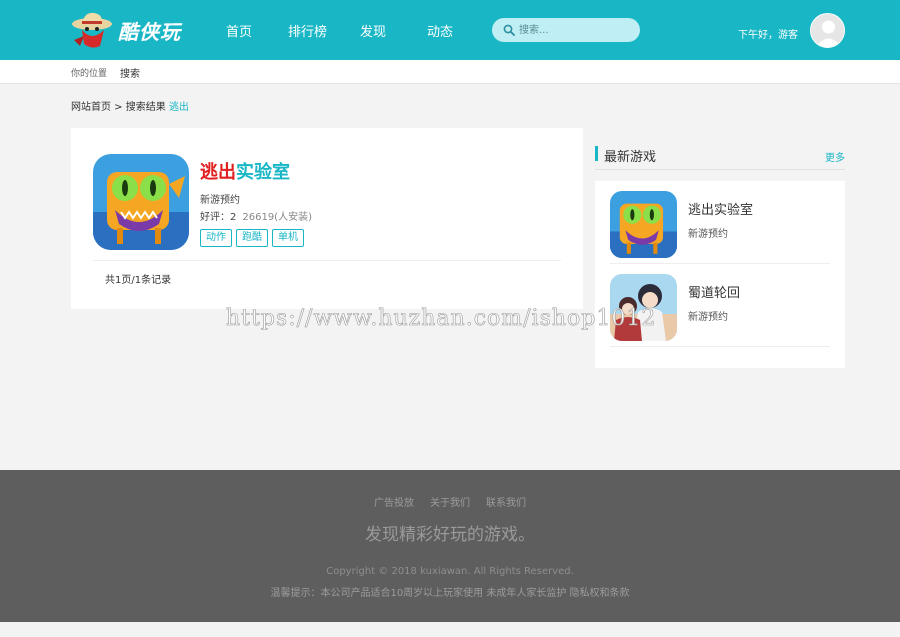  Describe the element at coordinates (450, 535) in the screenshot. I see `footer-slogan: 发现精彩好玩的游戏。` at that location.